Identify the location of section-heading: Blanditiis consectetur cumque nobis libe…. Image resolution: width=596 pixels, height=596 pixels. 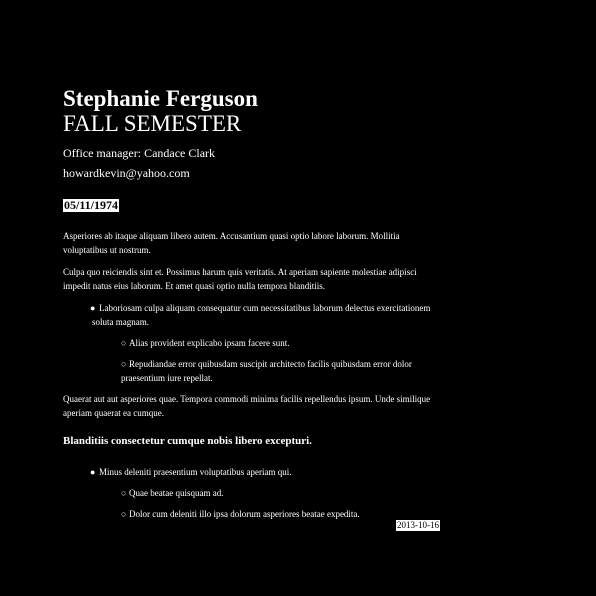
(187, 441).